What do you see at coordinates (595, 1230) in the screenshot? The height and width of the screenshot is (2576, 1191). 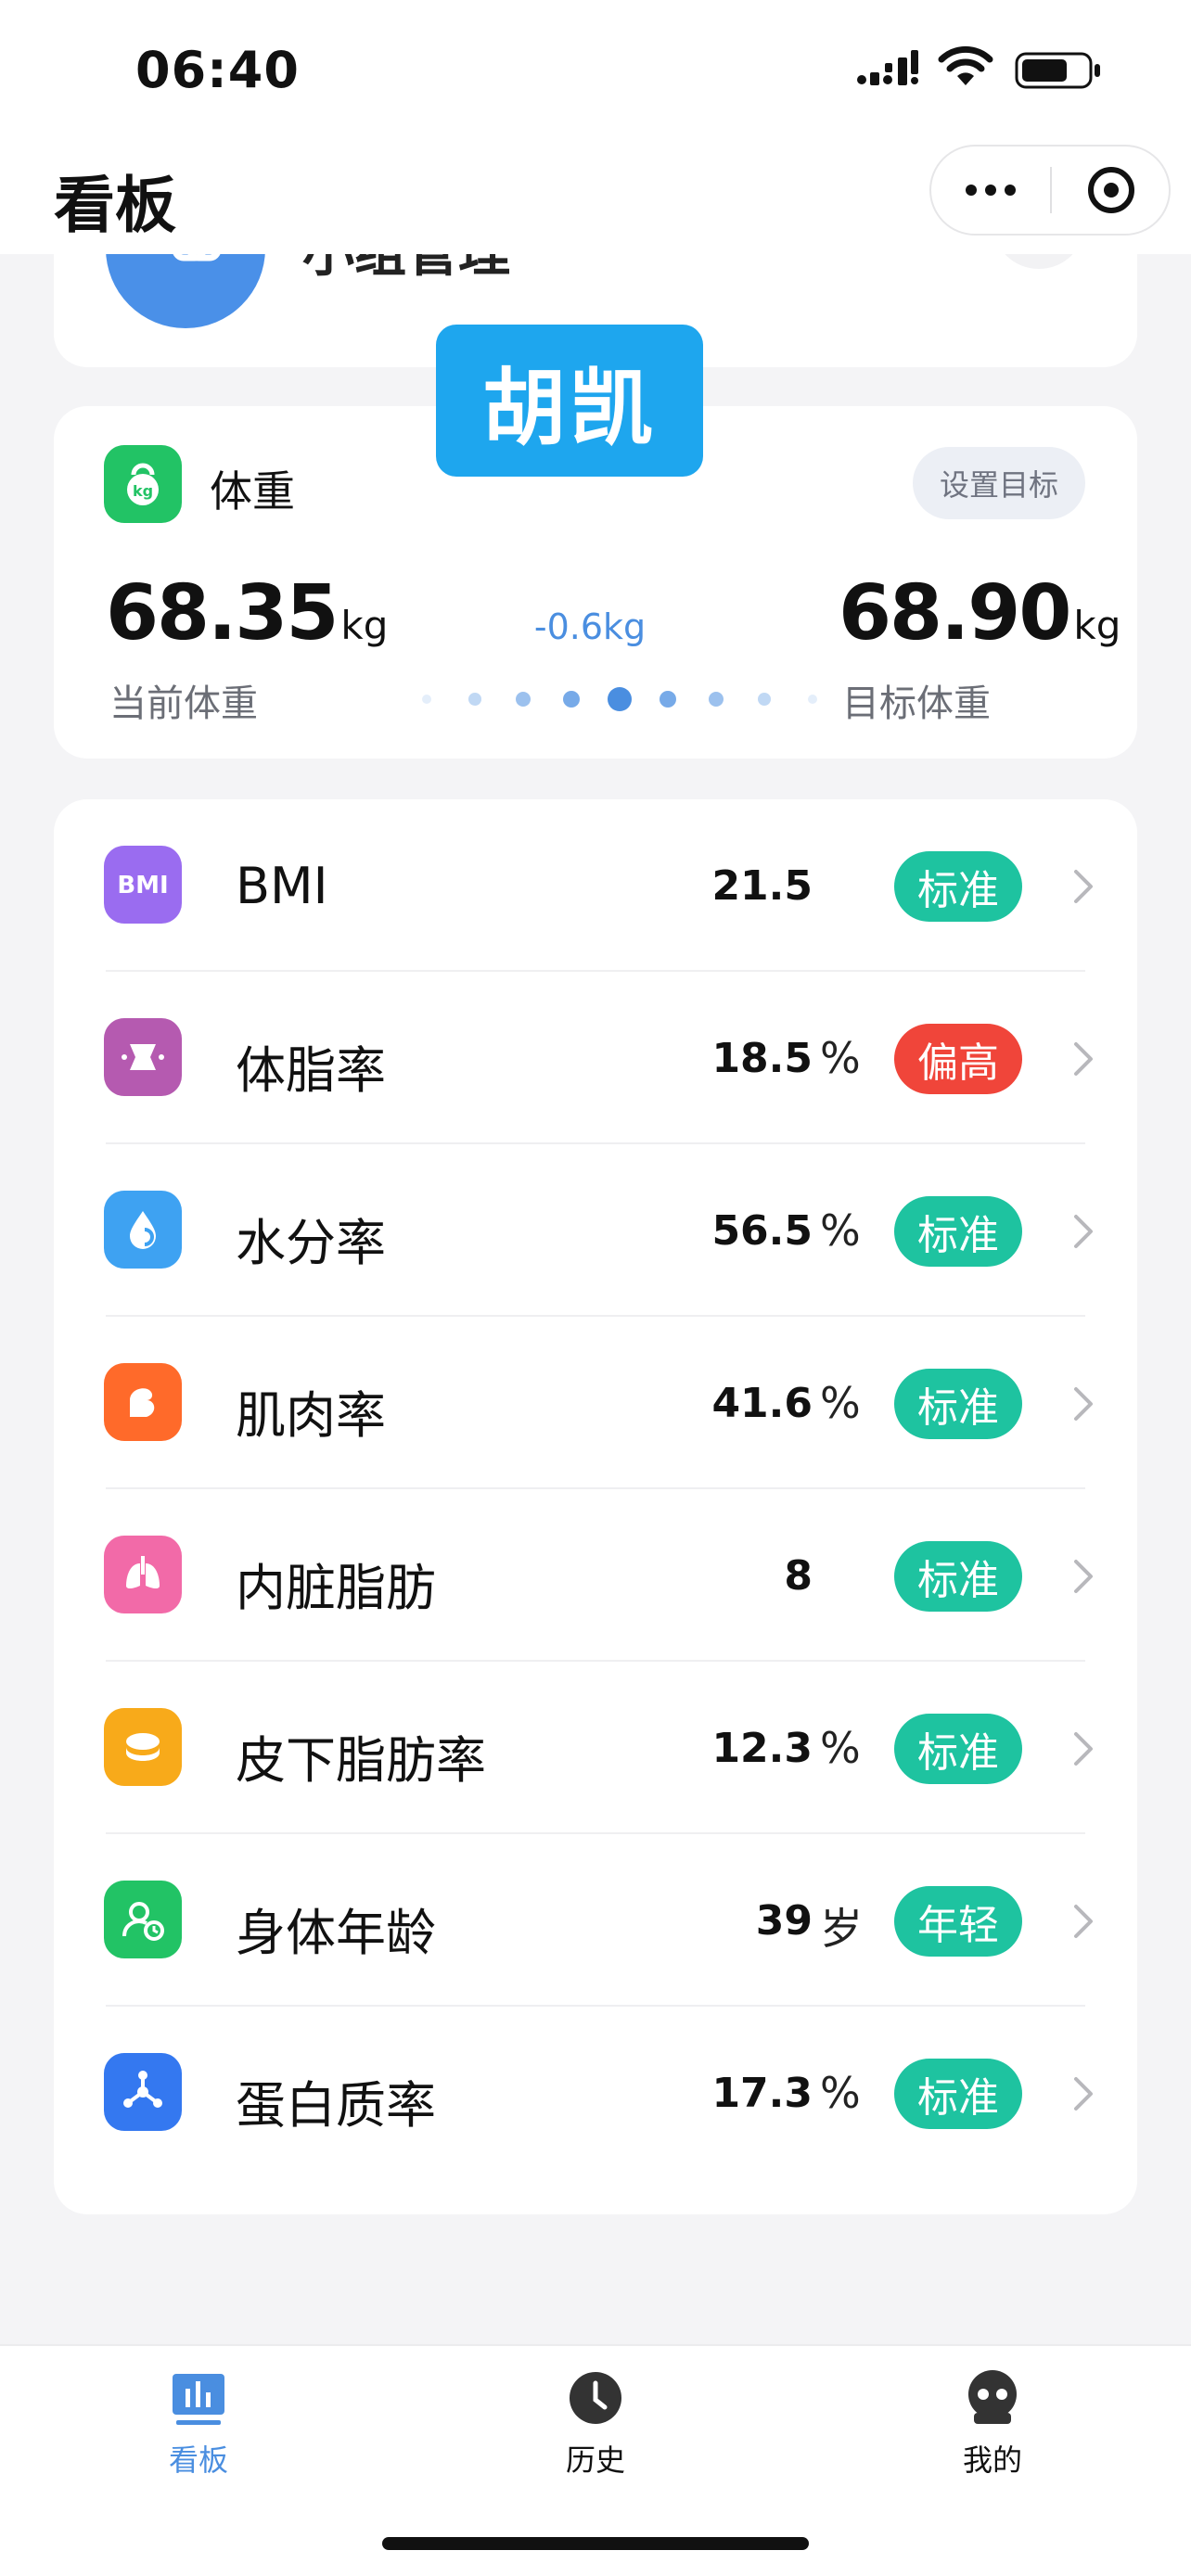 I see `metric-row-water: 水分率 56.5 % 标准` at bounding box center [595, 1230].